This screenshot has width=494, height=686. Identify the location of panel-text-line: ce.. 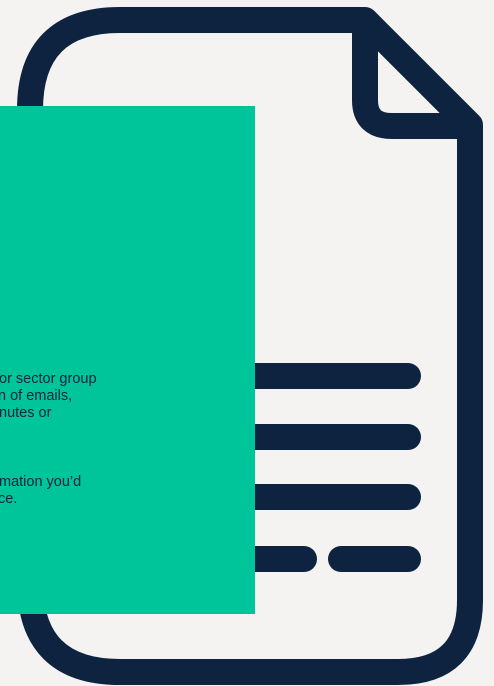
(9, 499).